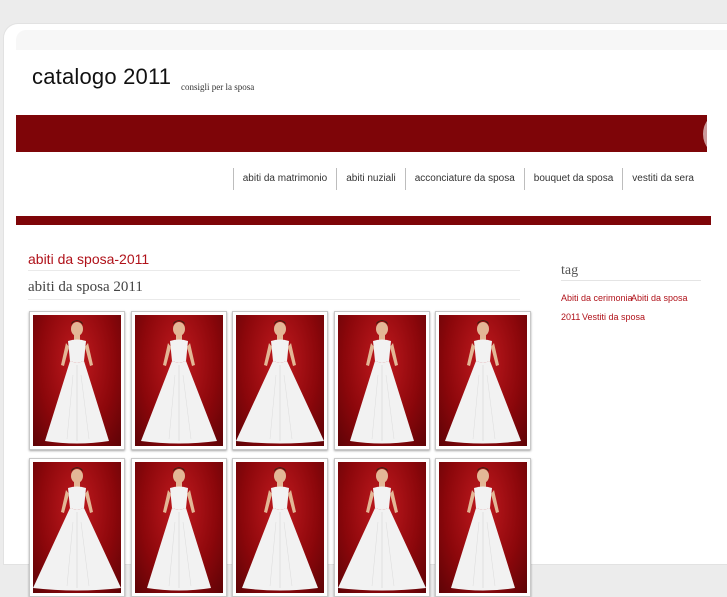 This screenshot has height=597, width=727. What do you see at coordinates (85, 287) in the screenshot?
I see `post-subtitle: abiti da sposa 2011` at bounding box center [85, 287].